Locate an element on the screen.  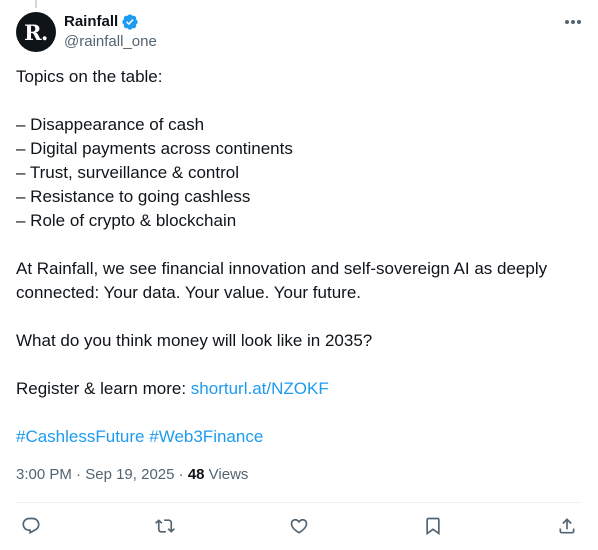
hashtag-web3-finance: #Web3Finance is located at coordinates (206, 436).